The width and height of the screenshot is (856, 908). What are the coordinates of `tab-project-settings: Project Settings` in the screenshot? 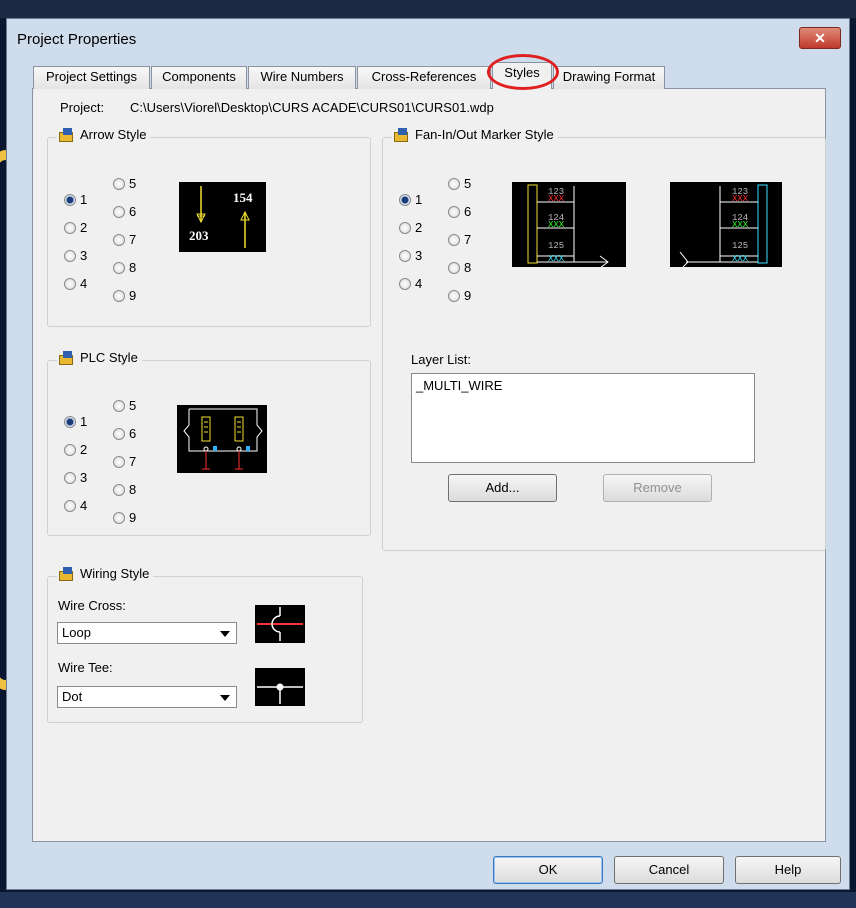 It's located at (91, 77).